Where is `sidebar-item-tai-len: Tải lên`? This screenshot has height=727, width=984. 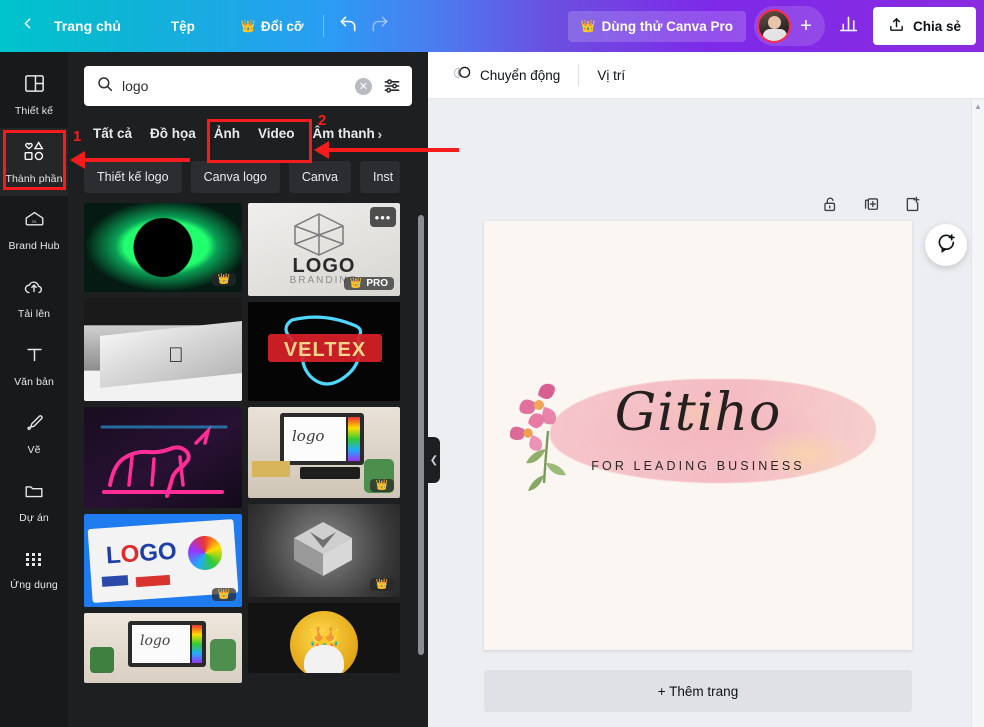
sidebar-item-tai-len: Tải lên is located at coordinates (34, 298).